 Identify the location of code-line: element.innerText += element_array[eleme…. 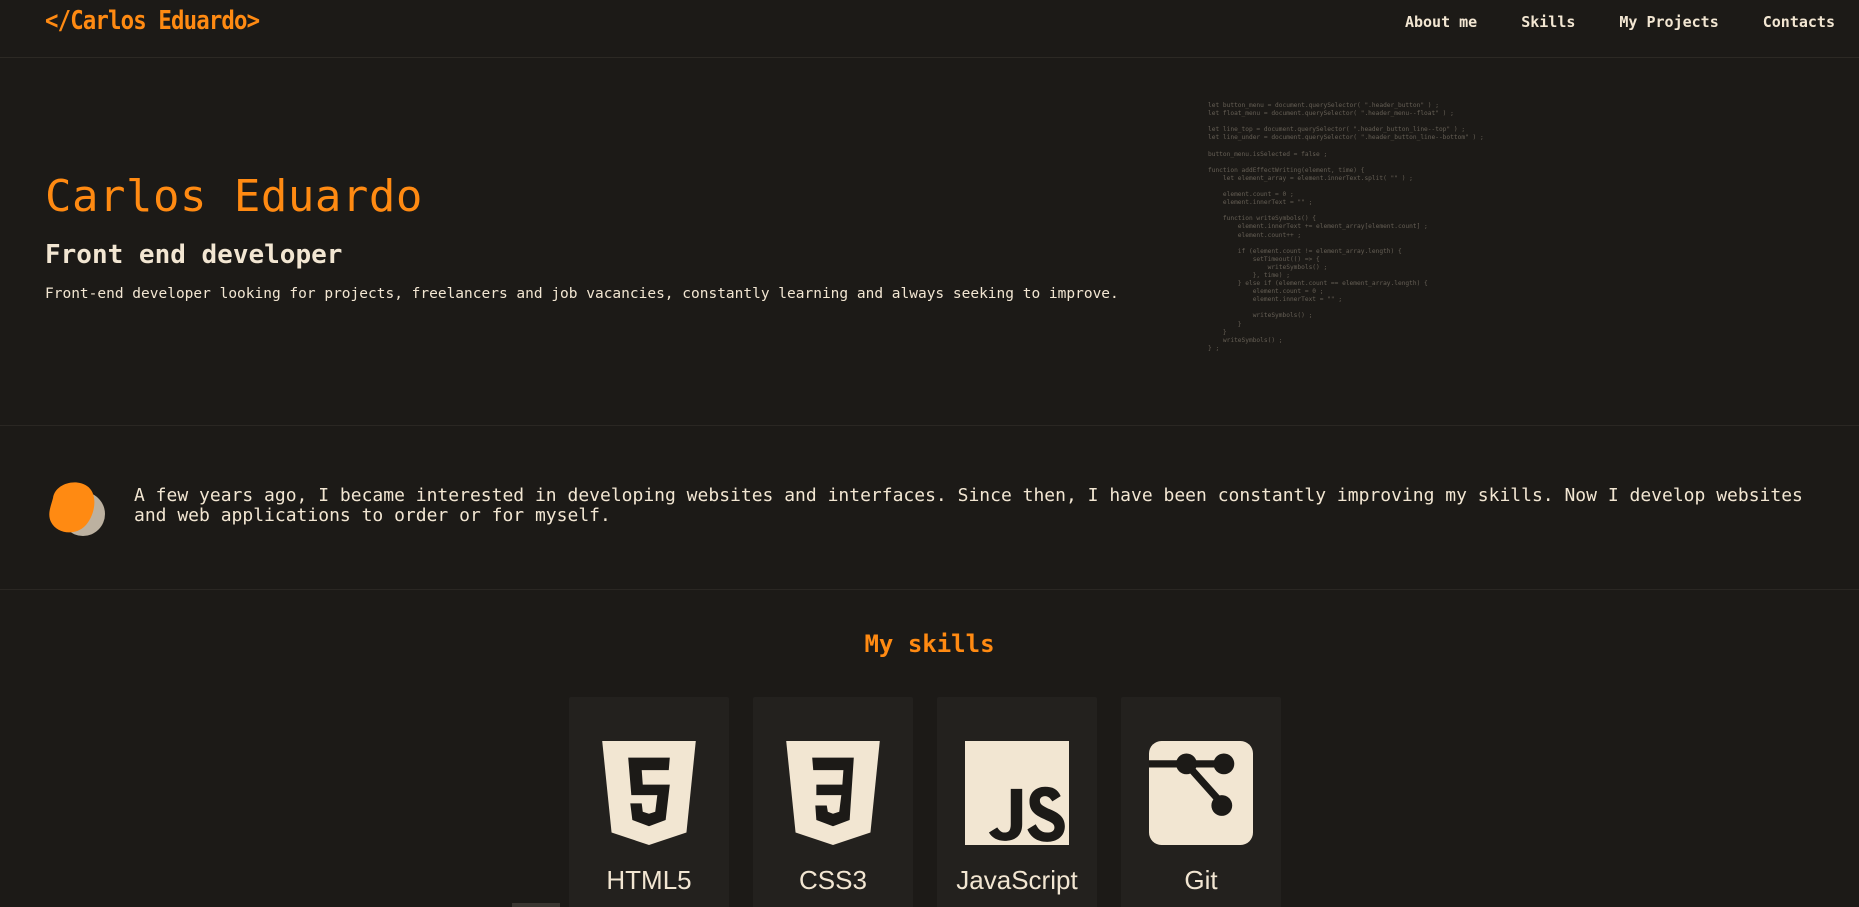
(1318, 227).